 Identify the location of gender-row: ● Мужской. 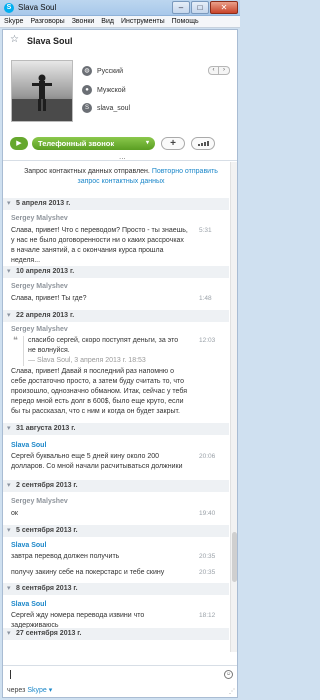
(104, 90).